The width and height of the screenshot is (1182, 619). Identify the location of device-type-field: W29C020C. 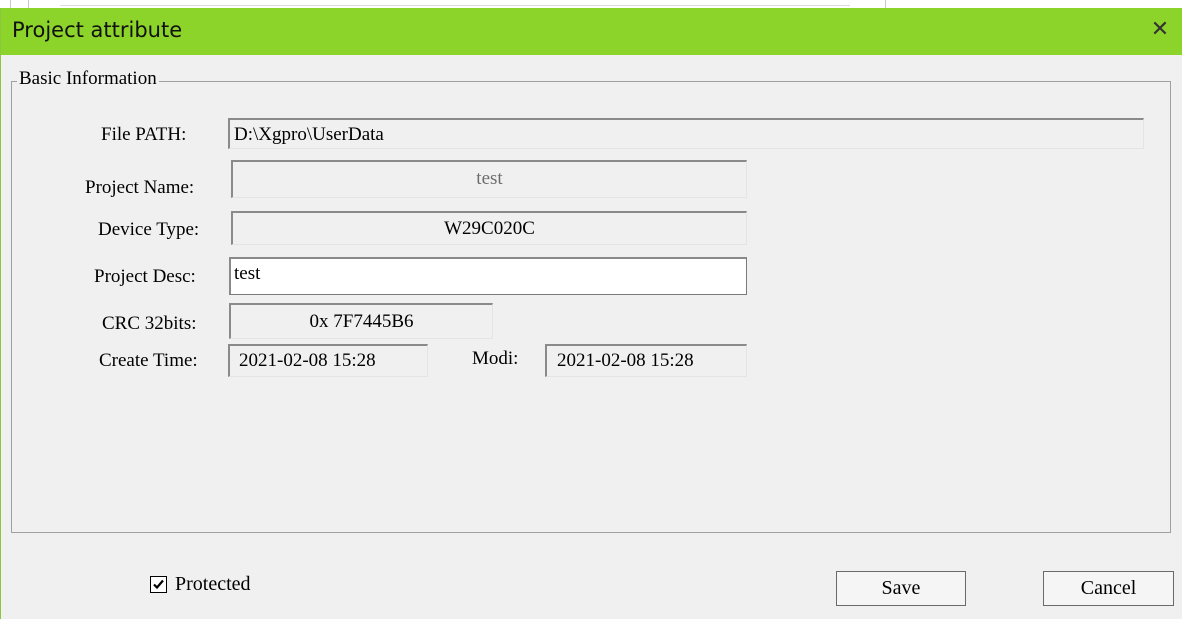
(489, 228).